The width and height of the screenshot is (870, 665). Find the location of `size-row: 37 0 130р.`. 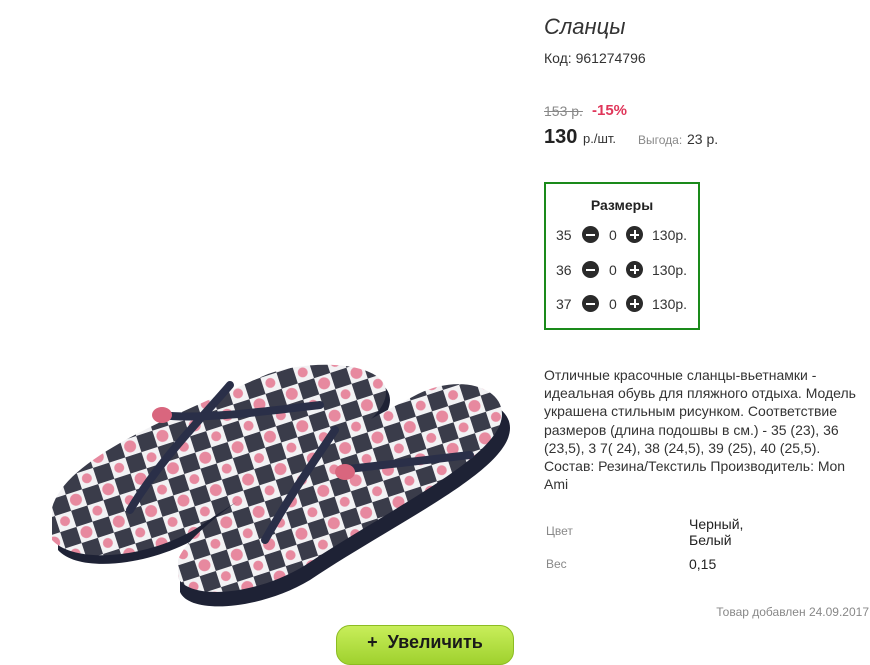

size-row: 37 0 130р. is located at coordinates (626, 304).